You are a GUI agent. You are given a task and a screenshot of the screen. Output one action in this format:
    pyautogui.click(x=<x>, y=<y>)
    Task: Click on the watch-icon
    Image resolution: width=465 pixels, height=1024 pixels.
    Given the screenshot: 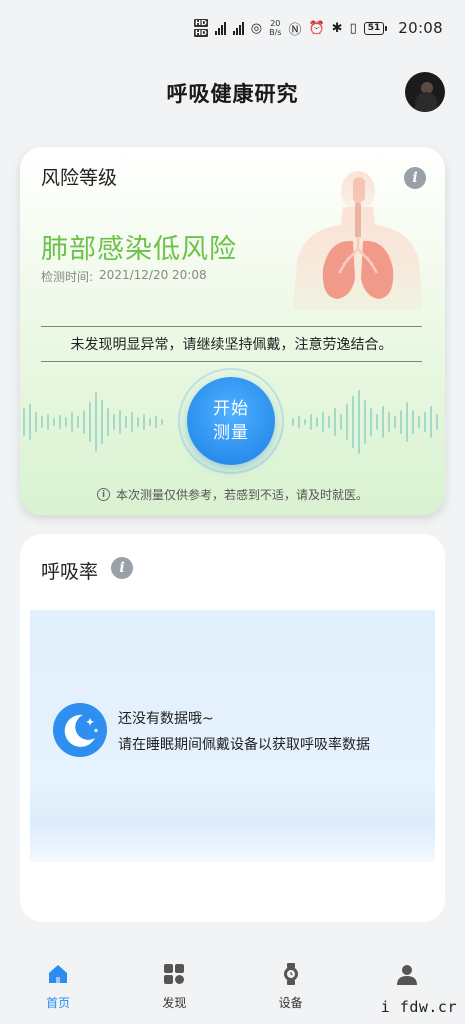 What is the action you would take?
    pyautogui.click(x=290, y=974)
    